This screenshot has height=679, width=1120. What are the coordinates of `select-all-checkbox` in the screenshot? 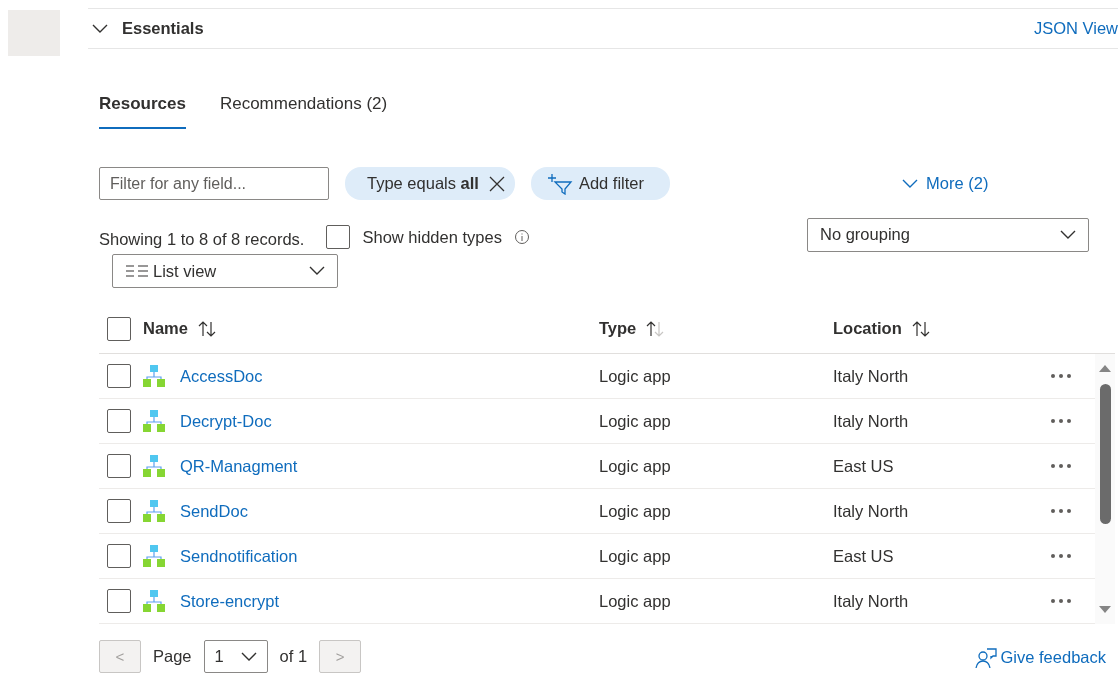 It's located at (119, 328).